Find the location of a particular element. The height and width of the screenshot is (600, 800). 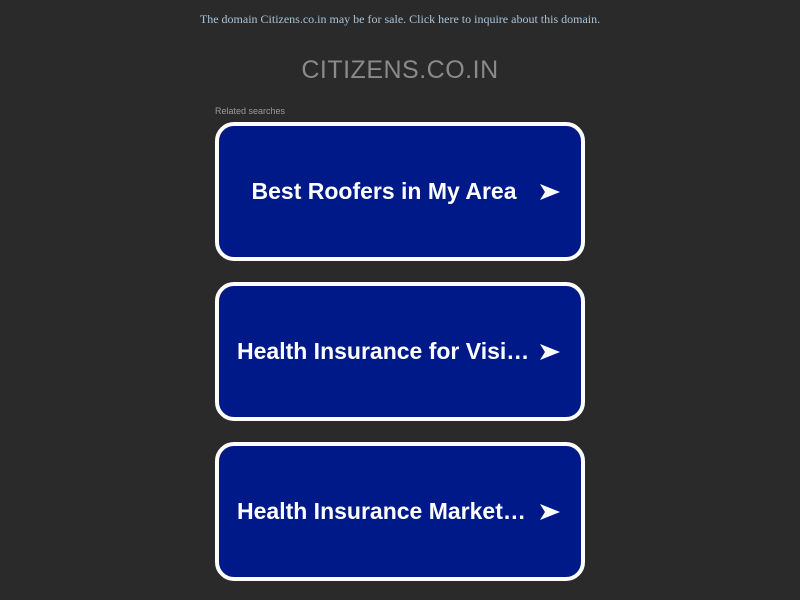

related-search-label: Health Insurance for Visitors is located at coordinates (384, 351).